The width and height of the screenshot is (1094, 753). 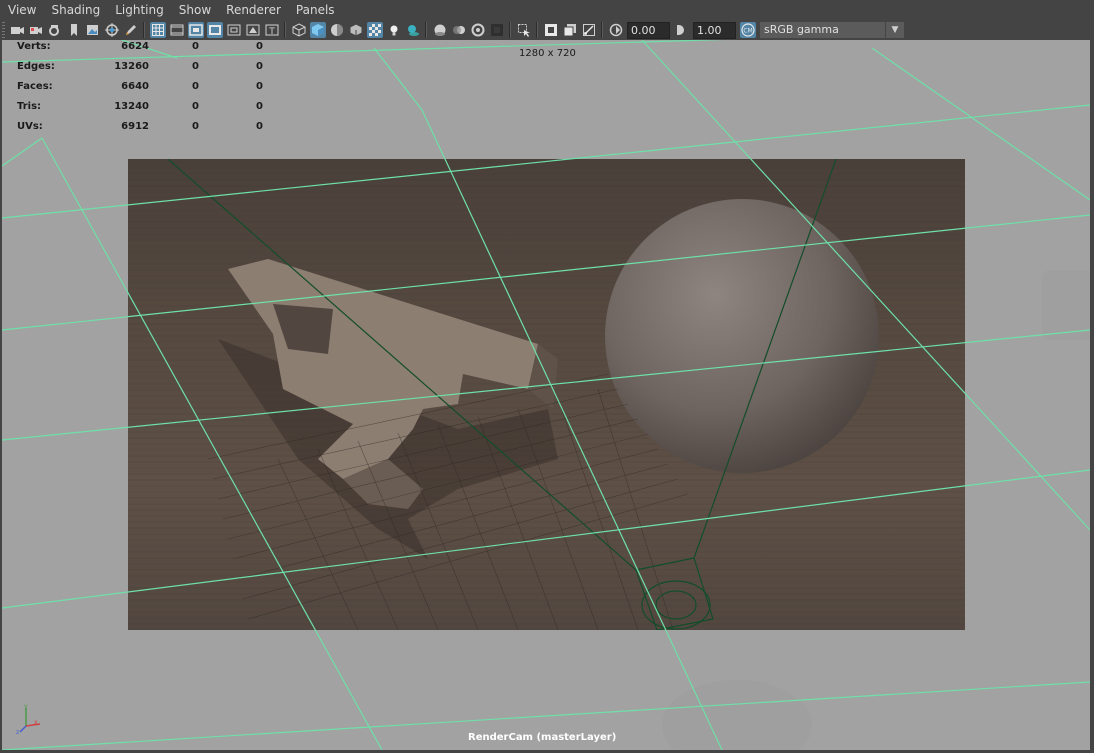 I want to click on stat-value: 6624, so click(x=135, y=46).